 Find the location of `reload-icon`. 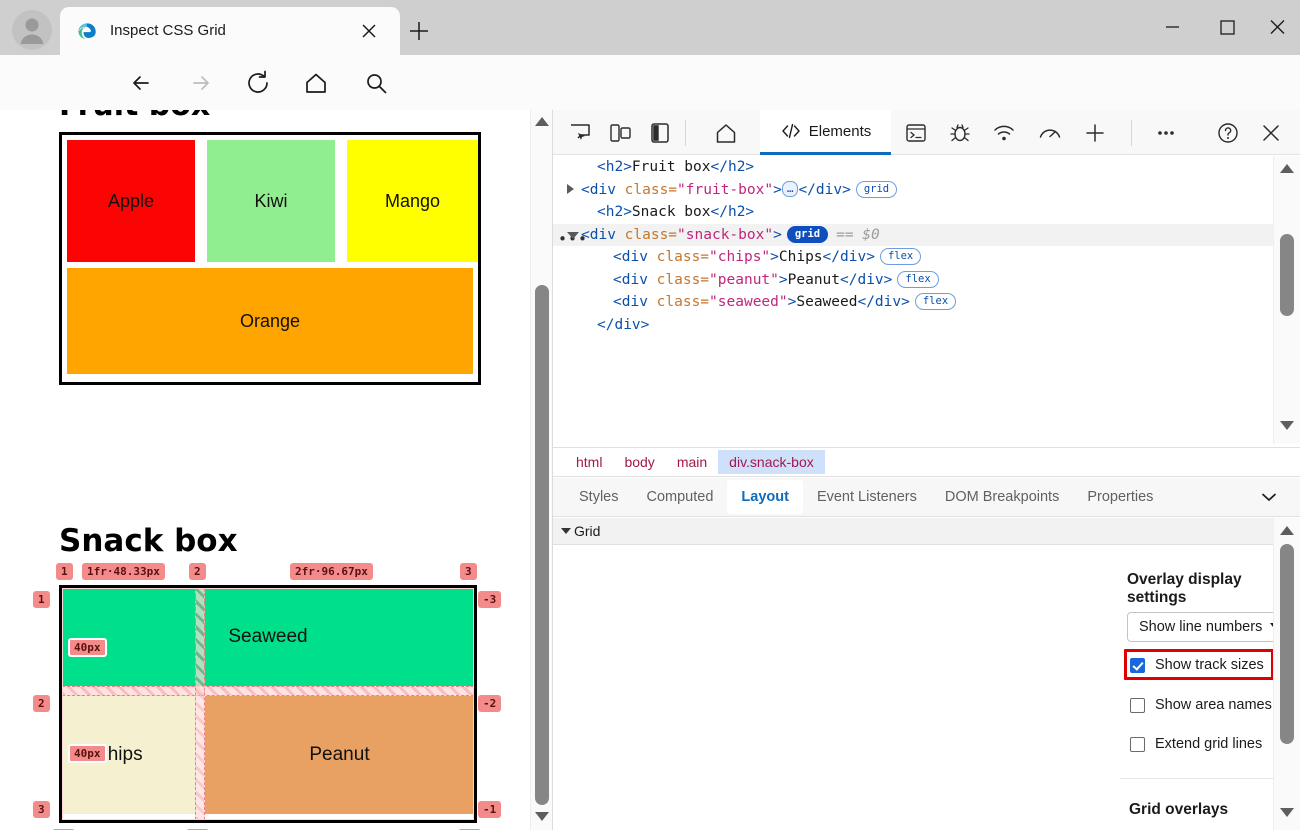

reload-icon is located at coordinates (258, 83).